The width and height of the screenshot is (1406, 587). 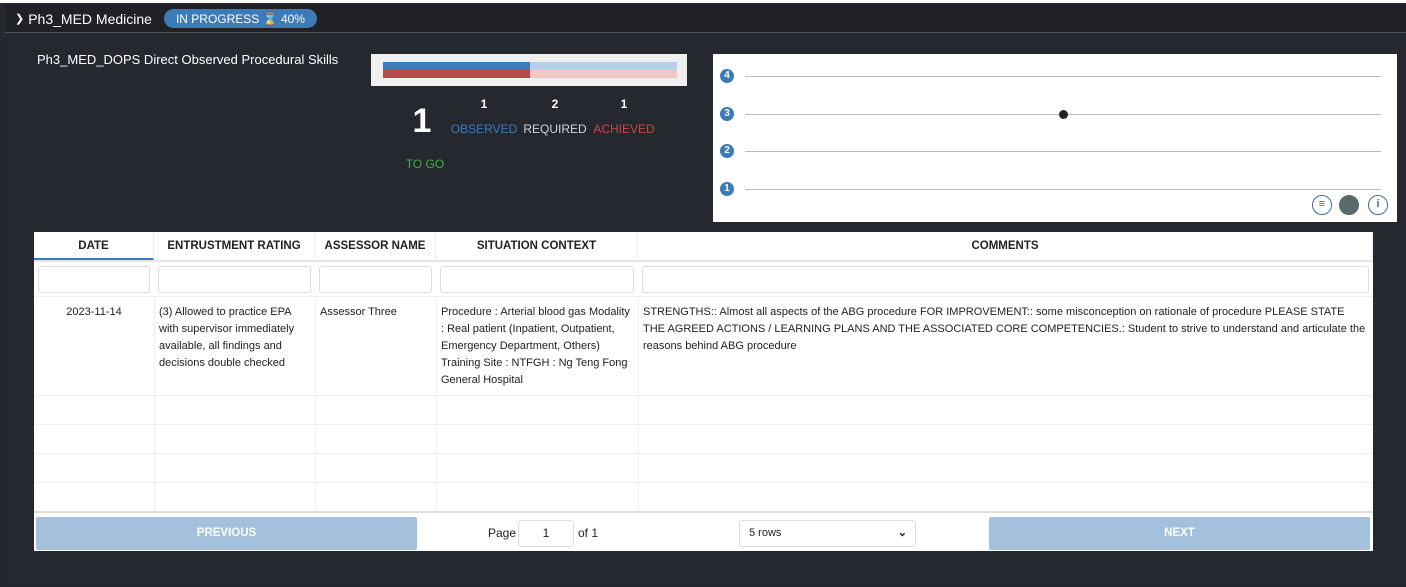 I want to click on column-header: ENTRUSTMENT RATING, so click(x=234, y=246).